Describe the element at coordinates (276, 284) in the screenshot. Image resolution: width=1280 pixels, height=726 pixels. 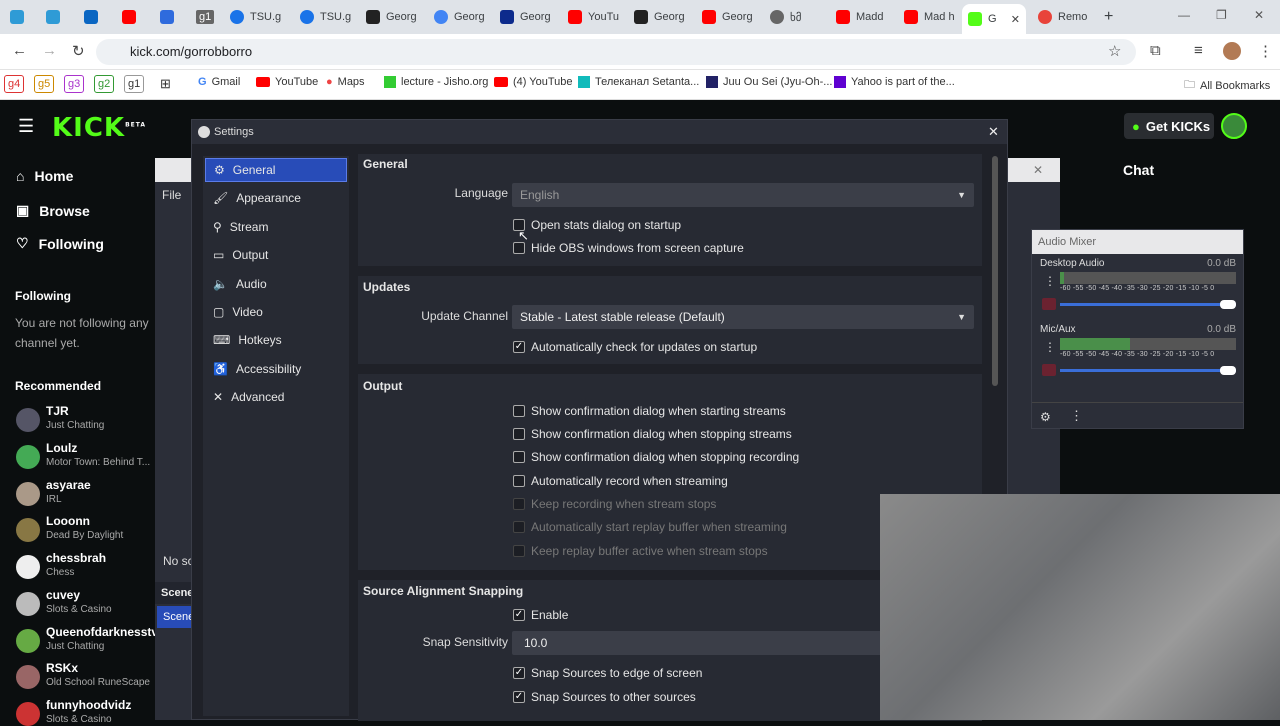
I see `sidebar-item-audio: 🔈 Audio` at that location.